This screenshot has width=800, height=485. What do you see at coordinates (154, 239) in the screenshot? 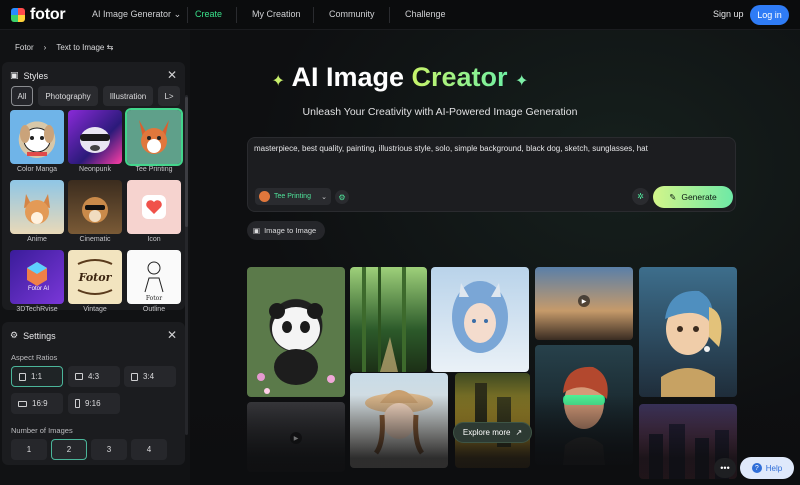
I see `style-label: Icon` at bounding box center [154, 239].